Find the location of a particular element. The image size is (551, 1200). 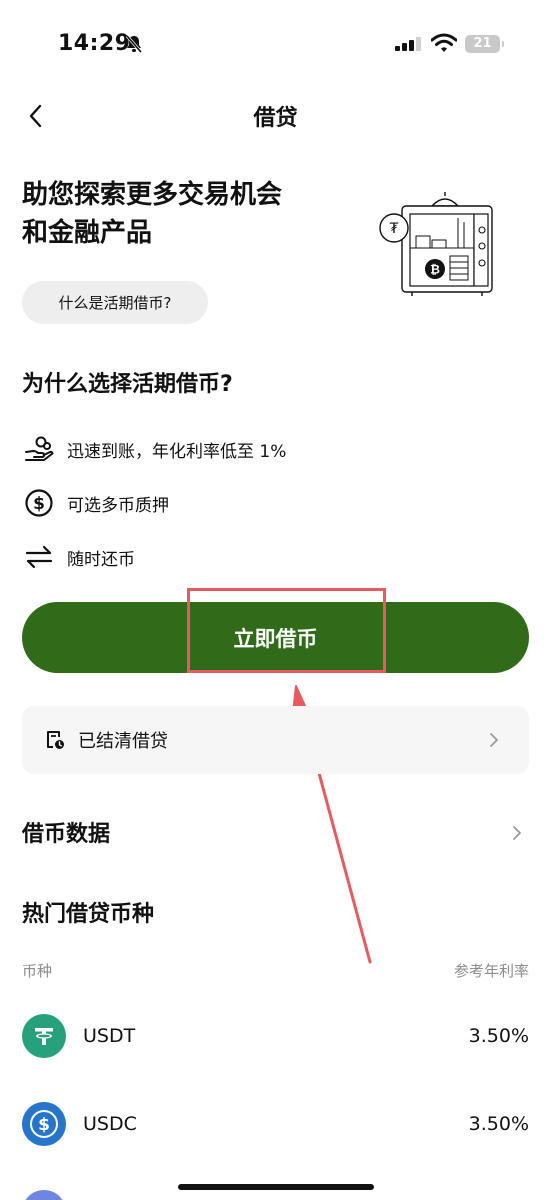

page-title: 借贷 is located at coordinates (275, 118).